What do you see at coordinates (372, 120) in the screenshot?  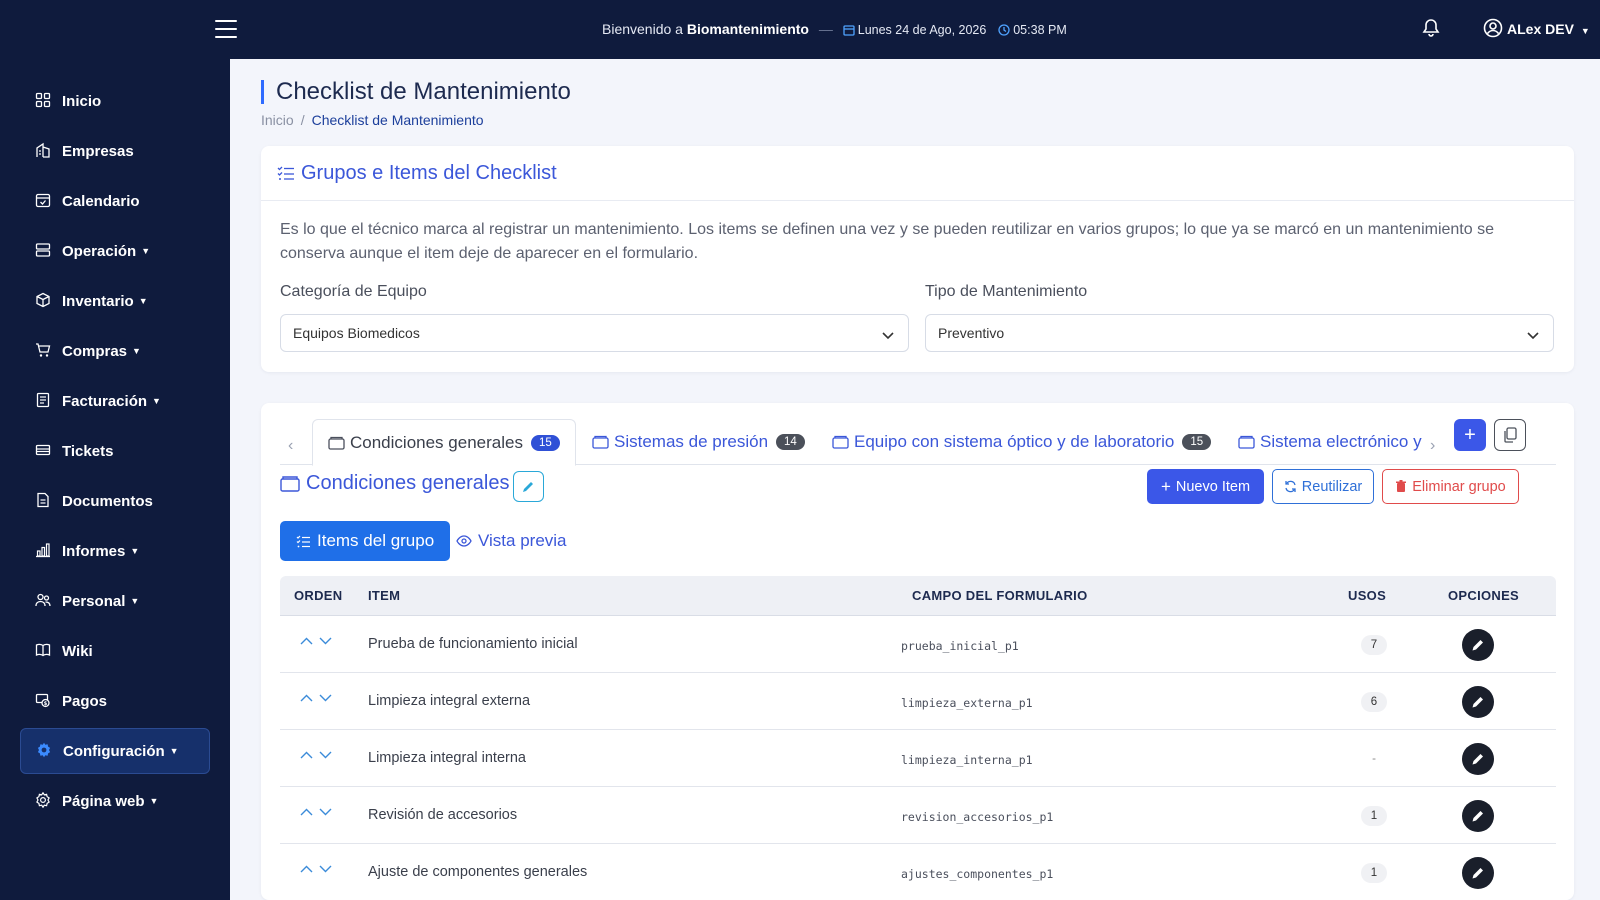 I see `breadcrumb: Inicio / Checklist de Mantenimiento` at bounding box center [372, 120].